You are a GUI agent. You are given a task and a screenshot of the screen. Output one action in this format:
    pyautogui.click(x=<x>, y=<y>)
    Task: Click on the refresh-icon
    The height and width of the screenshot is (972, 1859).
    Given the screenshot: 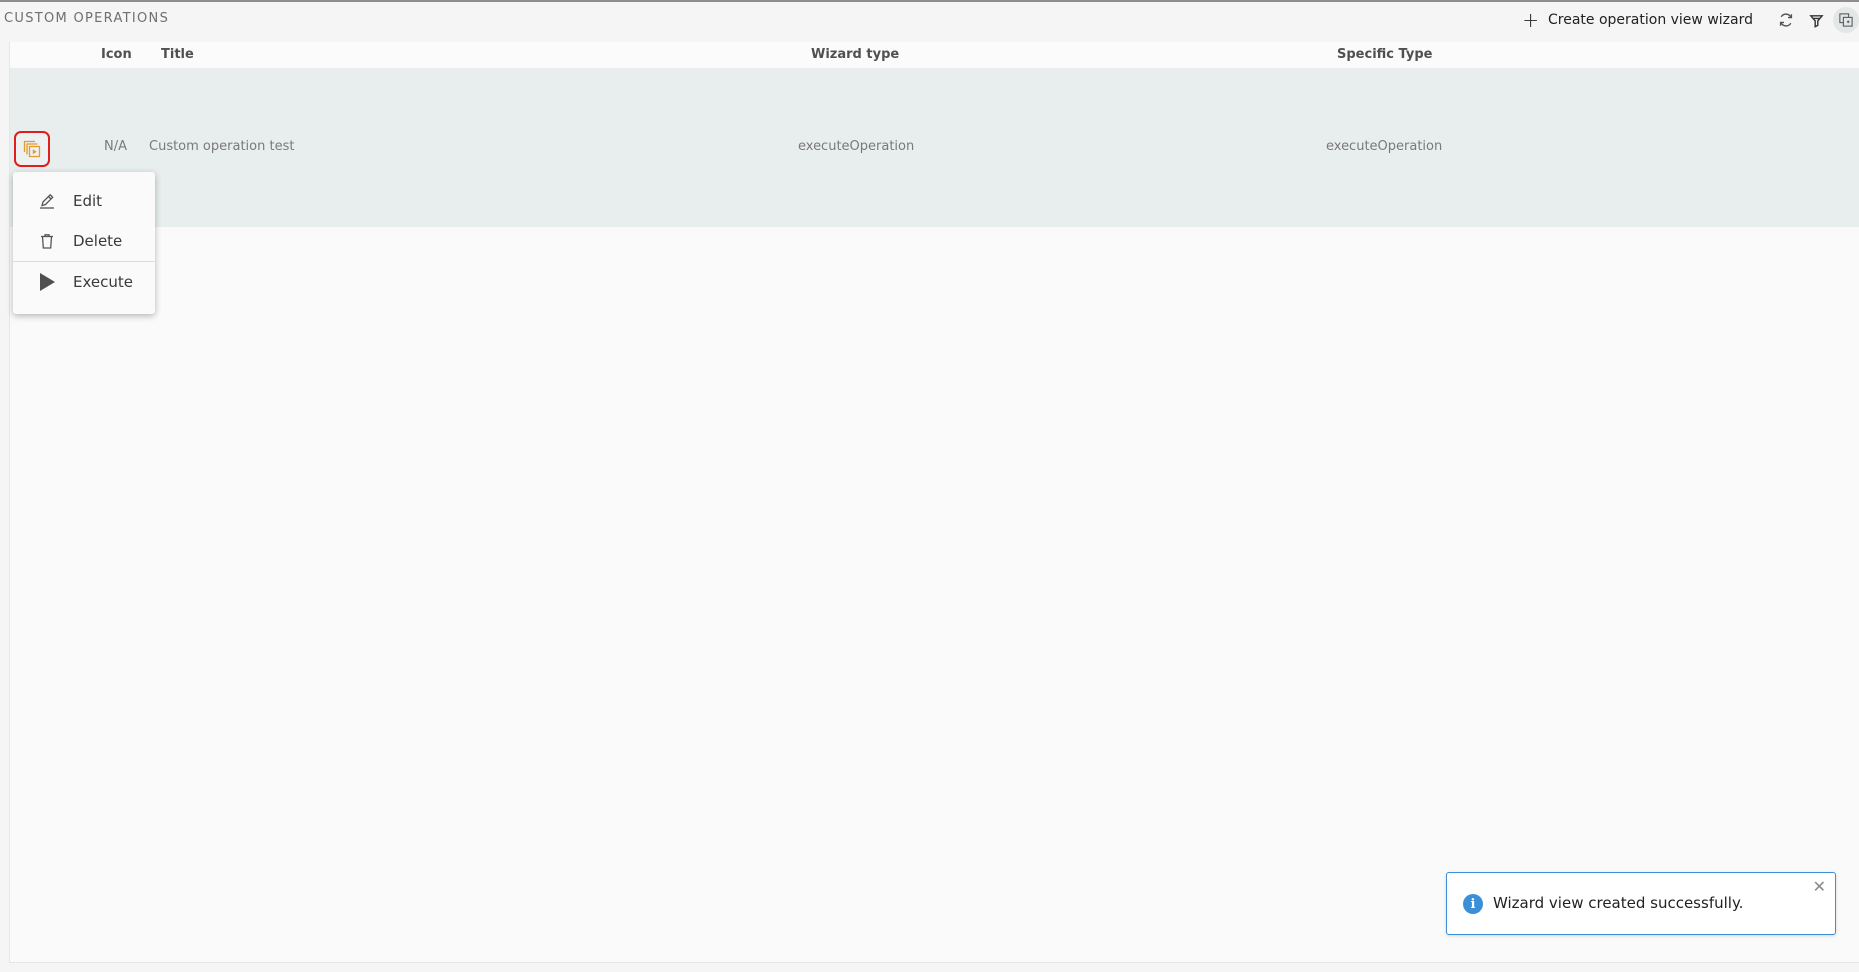 What is the action you would take?
    pyautogui.click(x=1786, y=20)
    